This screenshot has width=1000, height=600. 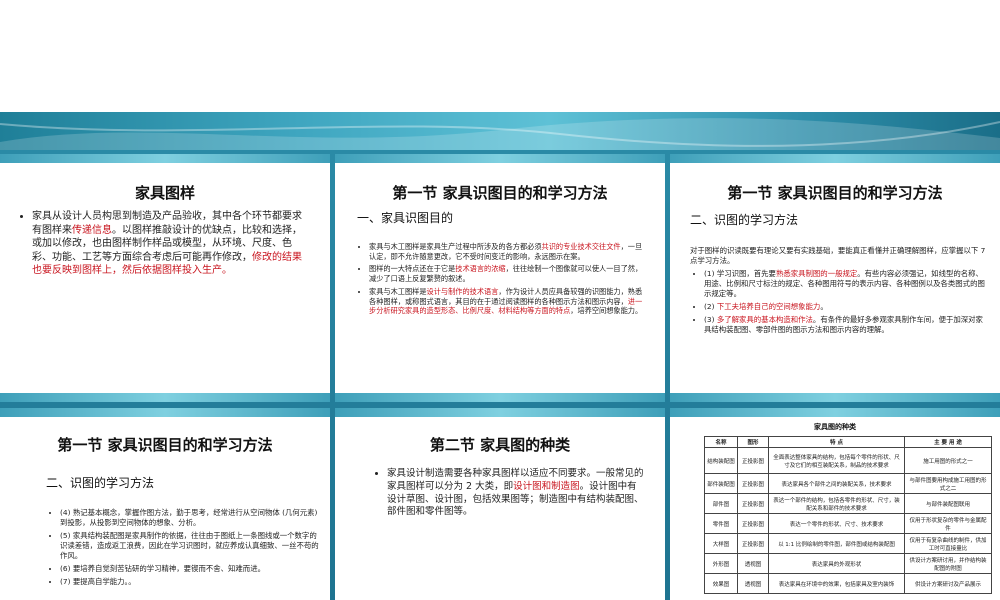 What do you see at coordinates (721, 442) in the screenshot?
I see `column-header: 名称` at bounding box center [721, 442].